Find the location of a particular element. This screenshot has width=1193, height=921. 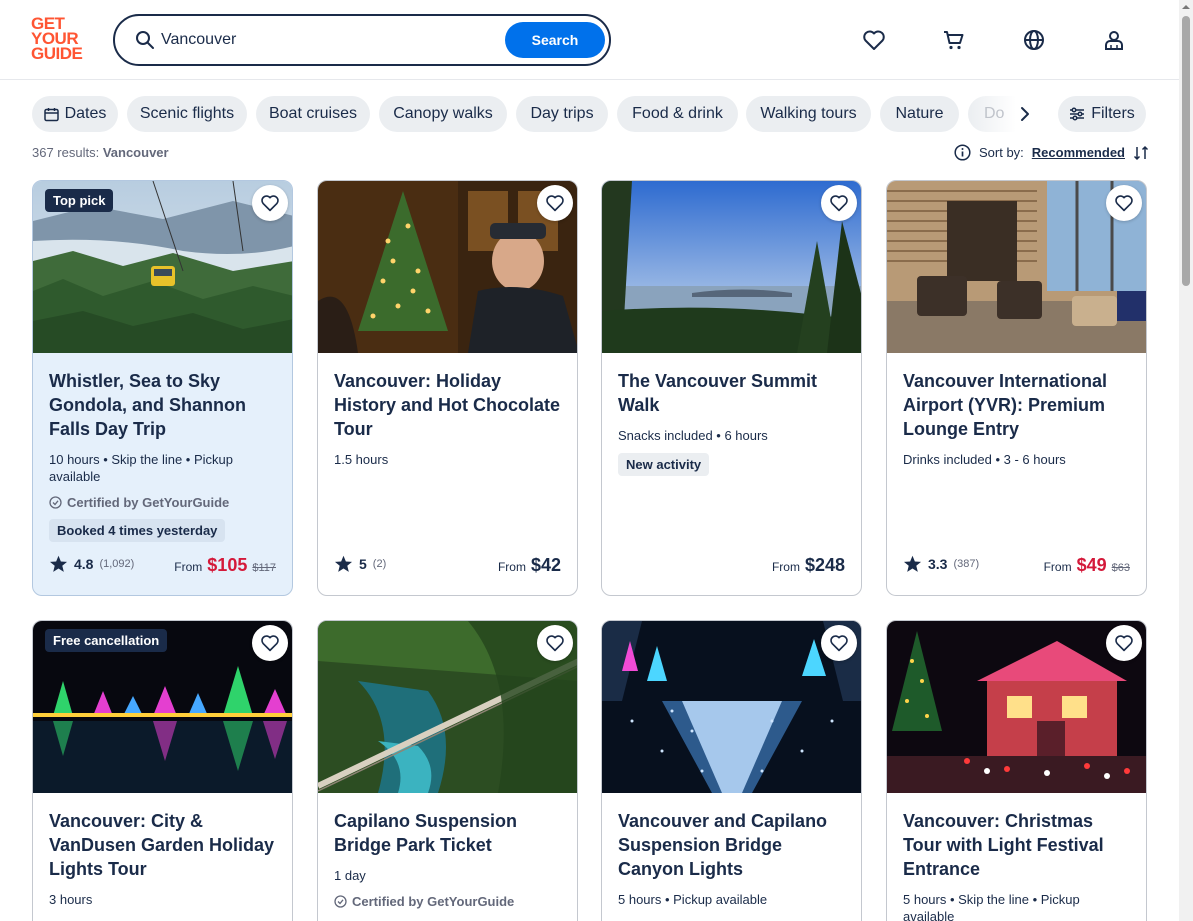

chip-walking-tours: Walking tours is located at coordinates (808, 114).